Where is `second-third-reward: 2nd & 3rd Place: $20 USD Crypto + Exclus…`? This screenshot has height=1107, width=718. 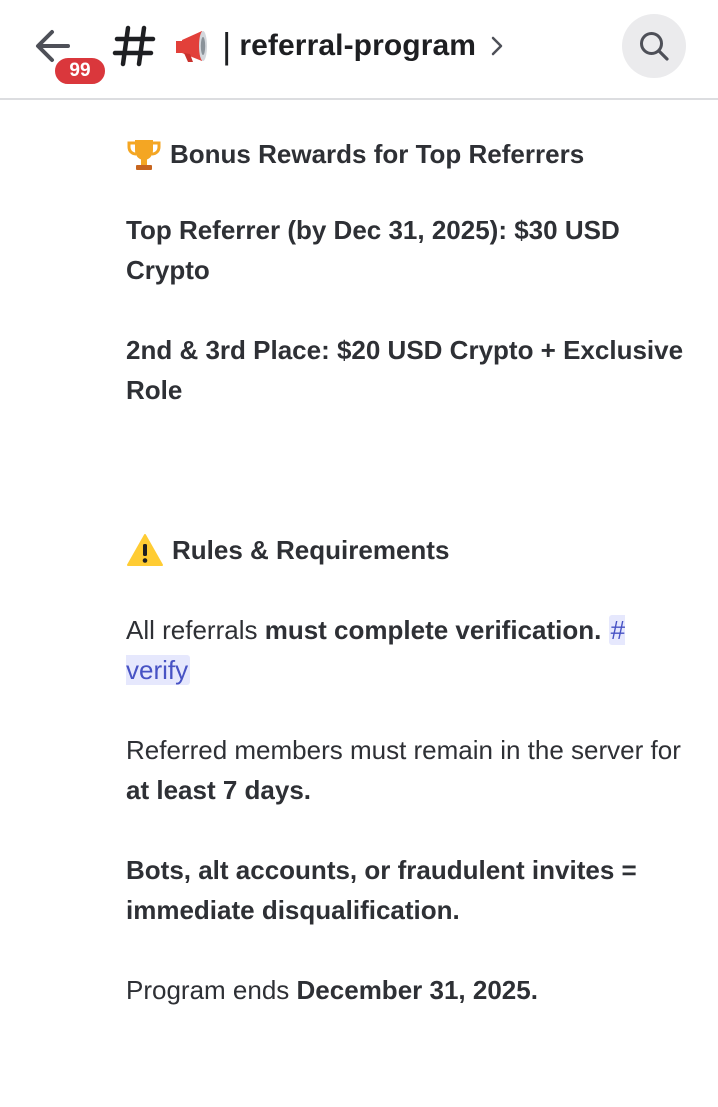 second-third-reward: 2nd & 3rd Place: $20 USD Crypto + Exclus… is located at coordinates (405, 370).